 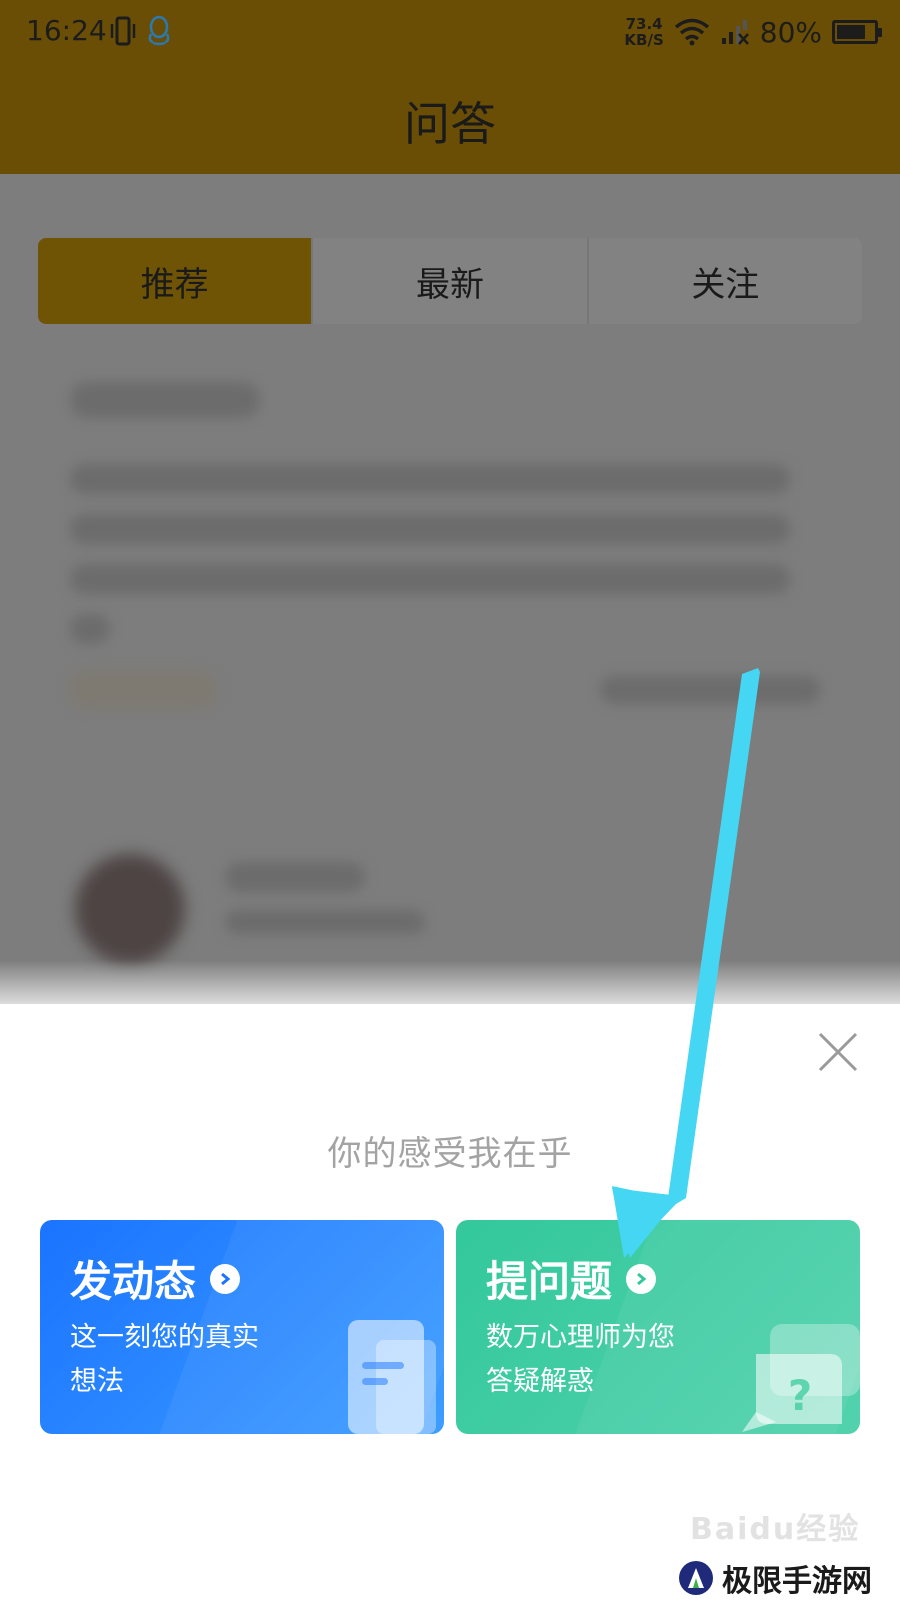 I want to click on tab-bar: 推荐 最新 关注, so click(x=450, y=281).